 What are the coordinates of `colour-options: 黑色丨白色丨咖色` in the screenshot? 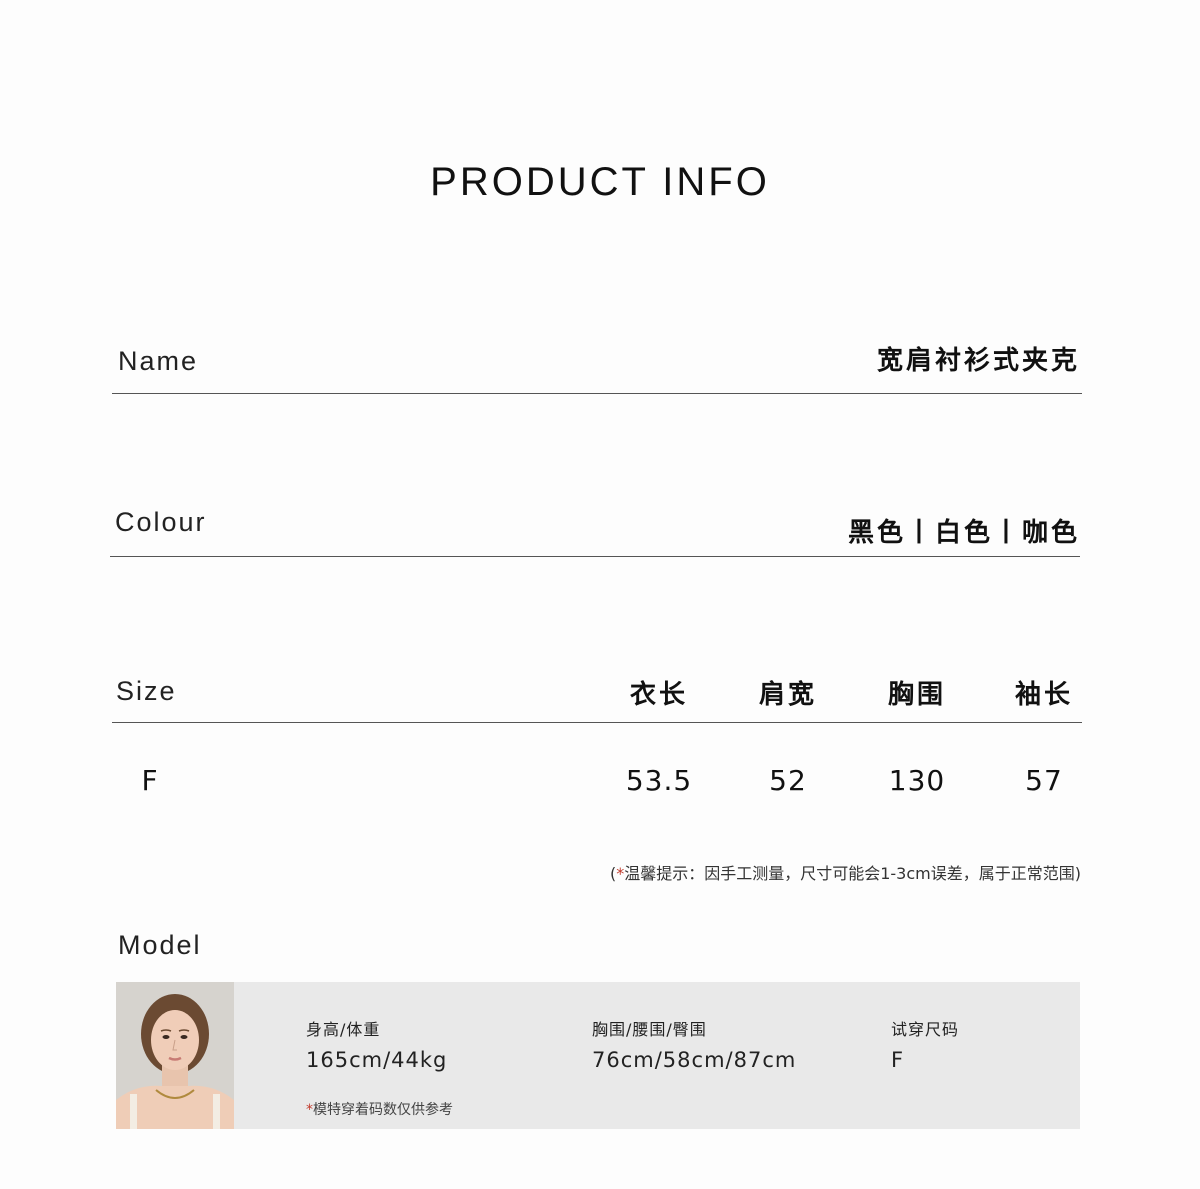 It's located at (963, 533).